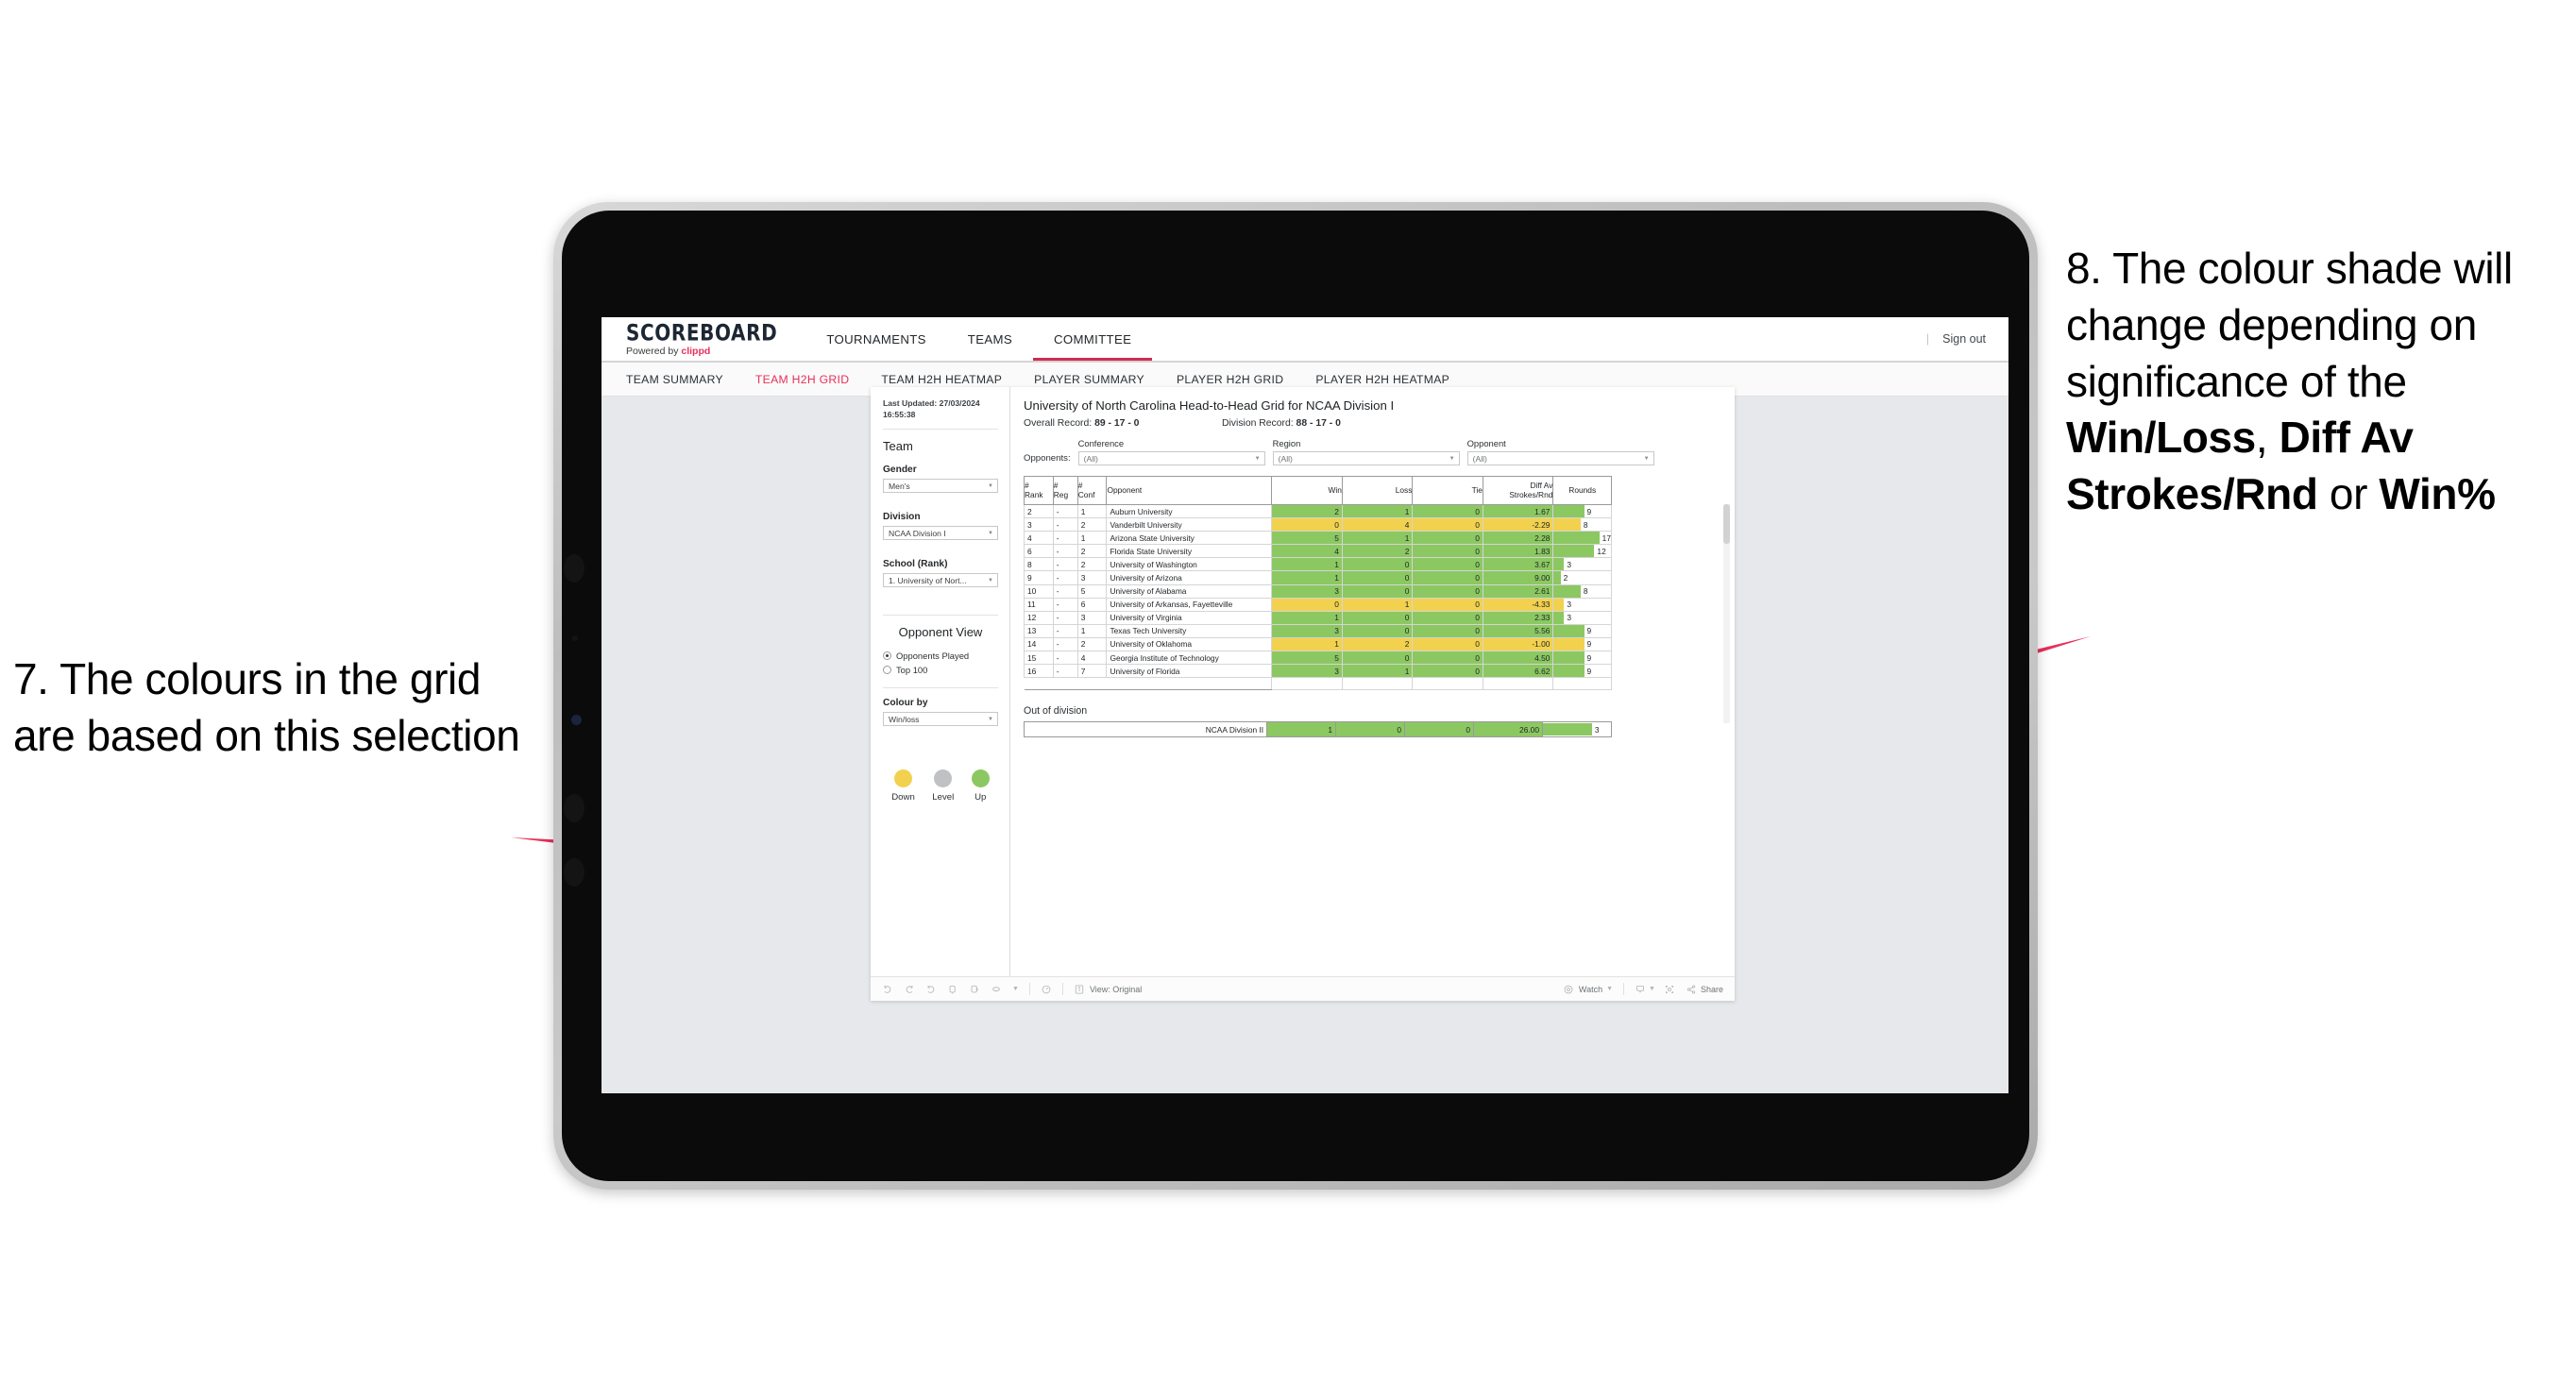 The width and height of the screenshot is (2576, 1386). I want to click on subnav-team-h2h-grid: TEAM H2H GRID, so click(802, 379).